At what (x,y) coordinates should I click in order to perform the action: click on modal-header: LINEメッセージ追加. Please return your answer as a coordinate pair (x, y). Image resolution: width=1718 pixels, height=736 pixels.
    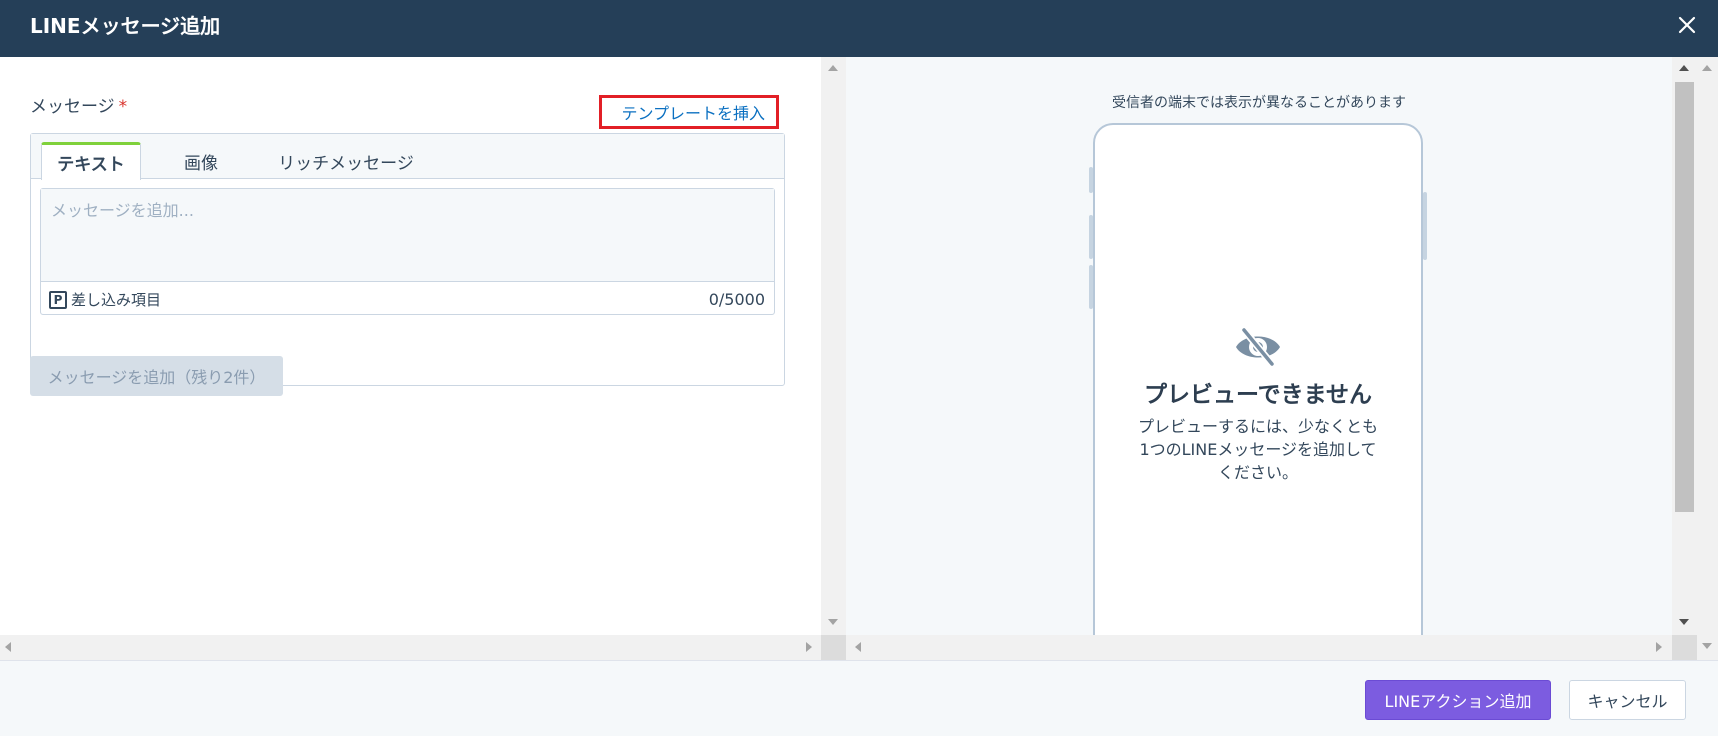
    Looking at the image, I should click on (859, 28).